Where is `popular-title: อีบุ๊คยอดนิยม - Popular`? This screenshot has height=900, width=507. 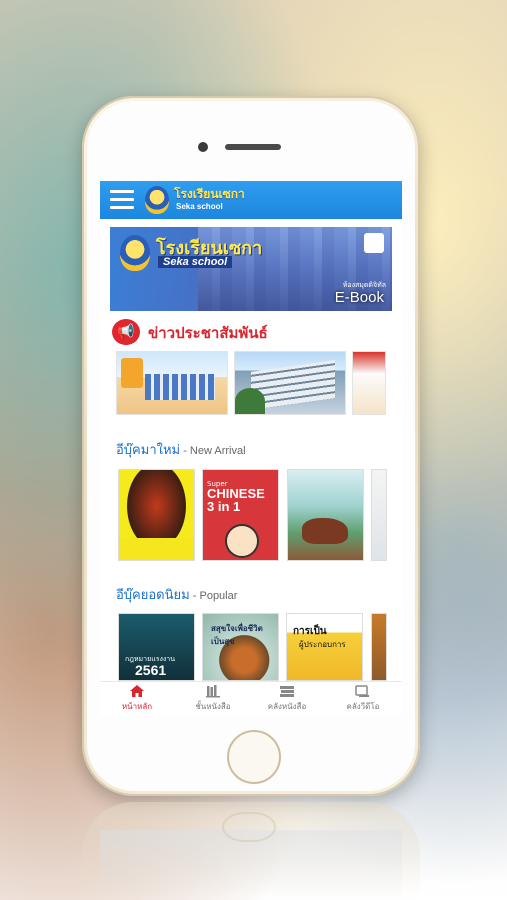
popular-title: อีบุ๊คยอดนิยม - Popular is located at coordinates (176, 594).